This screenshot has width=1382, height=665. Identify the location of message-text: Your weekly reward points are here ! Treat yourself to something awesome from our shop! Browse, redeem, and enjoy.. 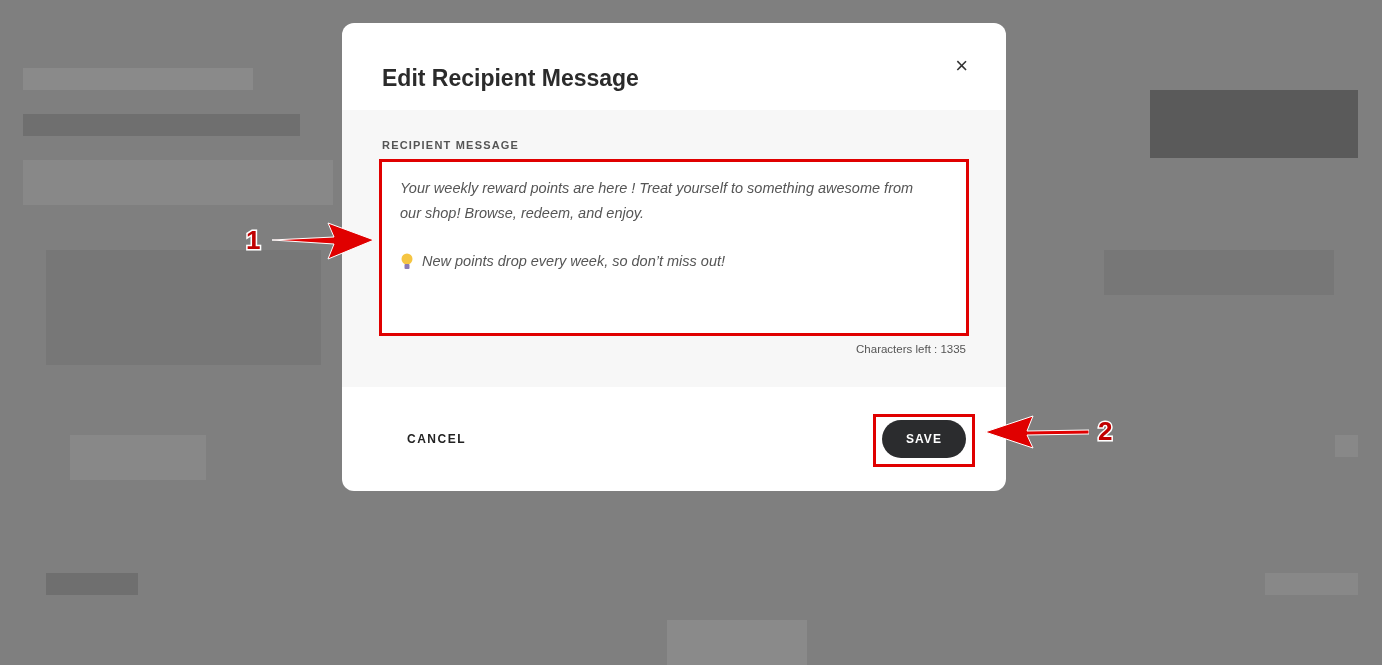
(657, 201).